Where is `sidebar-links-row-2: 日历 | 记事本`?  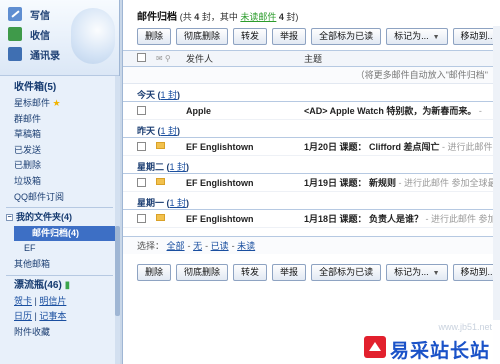 sidebar-links-row-2: 日历 | 记事本 is located at coordinates (40, 316).